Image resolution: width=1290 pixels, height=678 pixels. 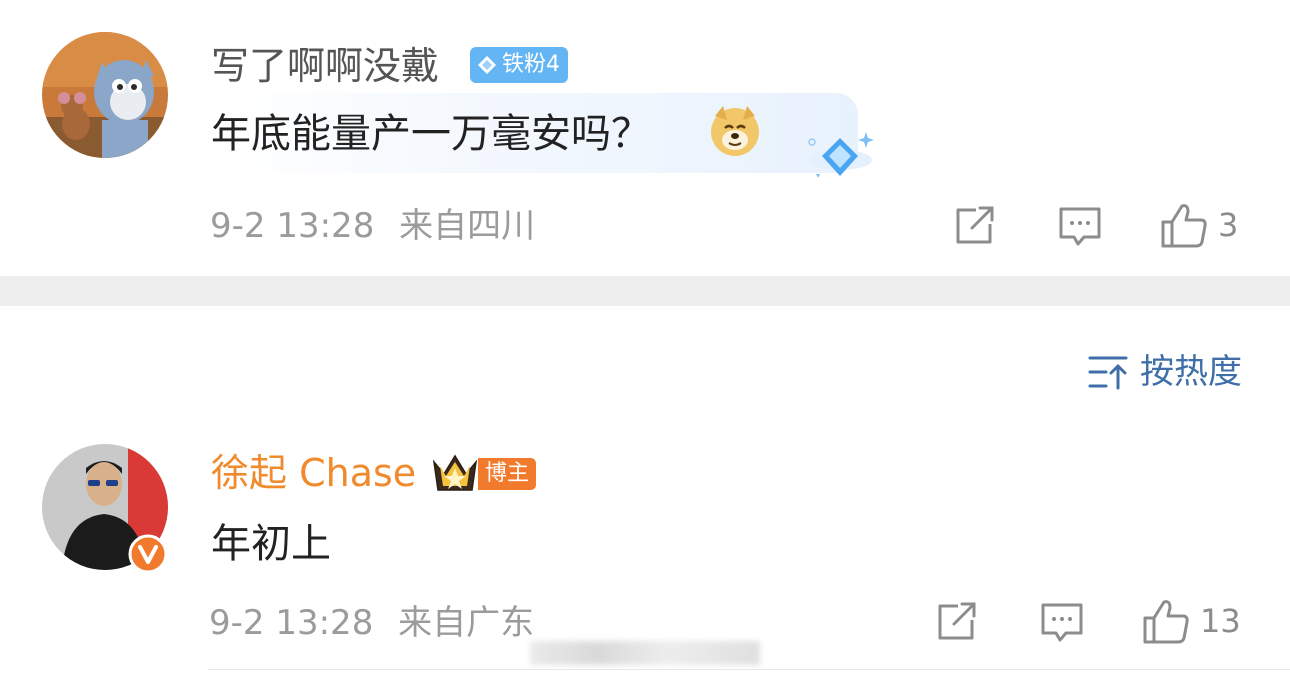 What do you see at coordinates (466, 623) in the screenshot?
I see `comment-location: 来自广东` at bounding box center [466, 623].